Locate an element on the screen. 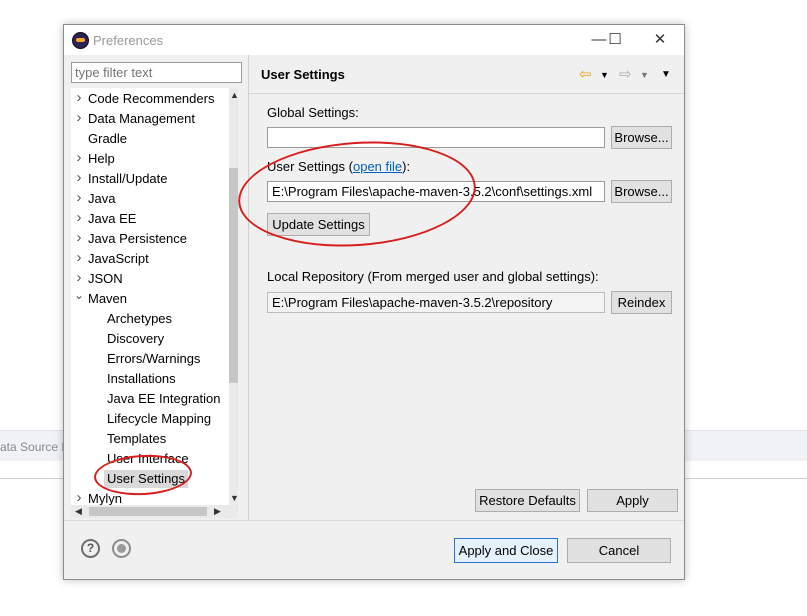 The height and width of the screenshot is (616, 807). tree-item: Gradle is located at coordinates (149, 139).